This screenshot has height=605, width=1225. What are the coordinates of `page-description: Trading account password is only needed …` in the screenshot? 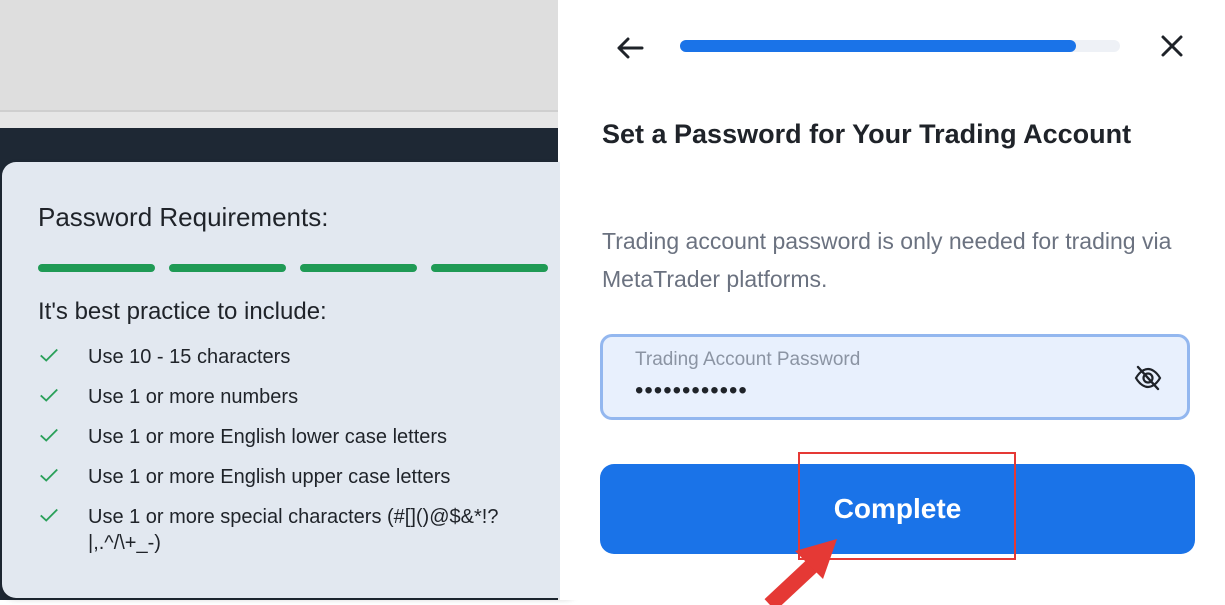 It's located at (887, 260).